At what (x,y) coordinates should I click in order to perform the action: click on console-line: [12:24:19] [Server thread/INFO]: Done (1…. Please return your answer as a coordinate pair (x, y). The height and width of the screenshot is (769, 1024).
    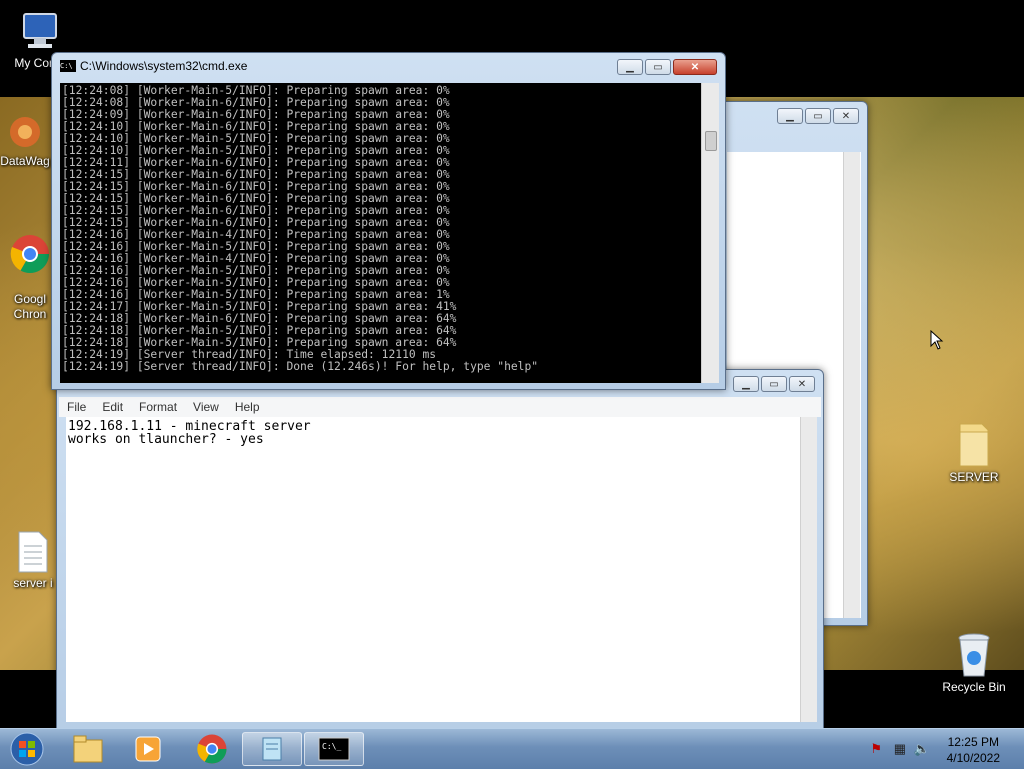
    Looking at the image, I should click on (300, 366).